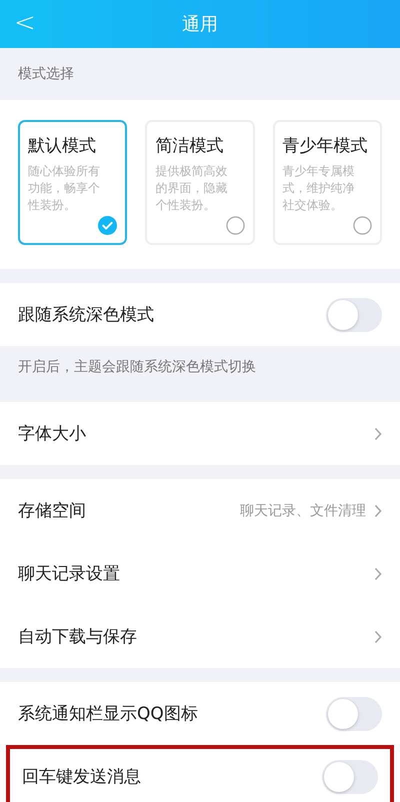 The image size is (400, 802). Describe the element at coordinates (325, 146) in the screenshot. I see `mode-name: 青少年模式` at that location.